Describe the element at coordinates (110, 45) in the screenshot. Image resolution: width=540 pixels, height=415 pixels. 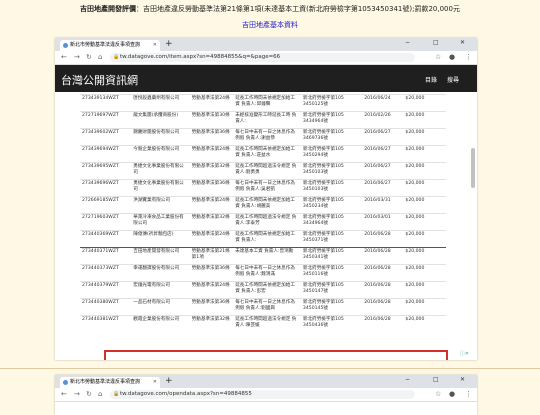
I see `browser-tab: 新北市勞動基準法違反事項查詢 ✕` at that location.